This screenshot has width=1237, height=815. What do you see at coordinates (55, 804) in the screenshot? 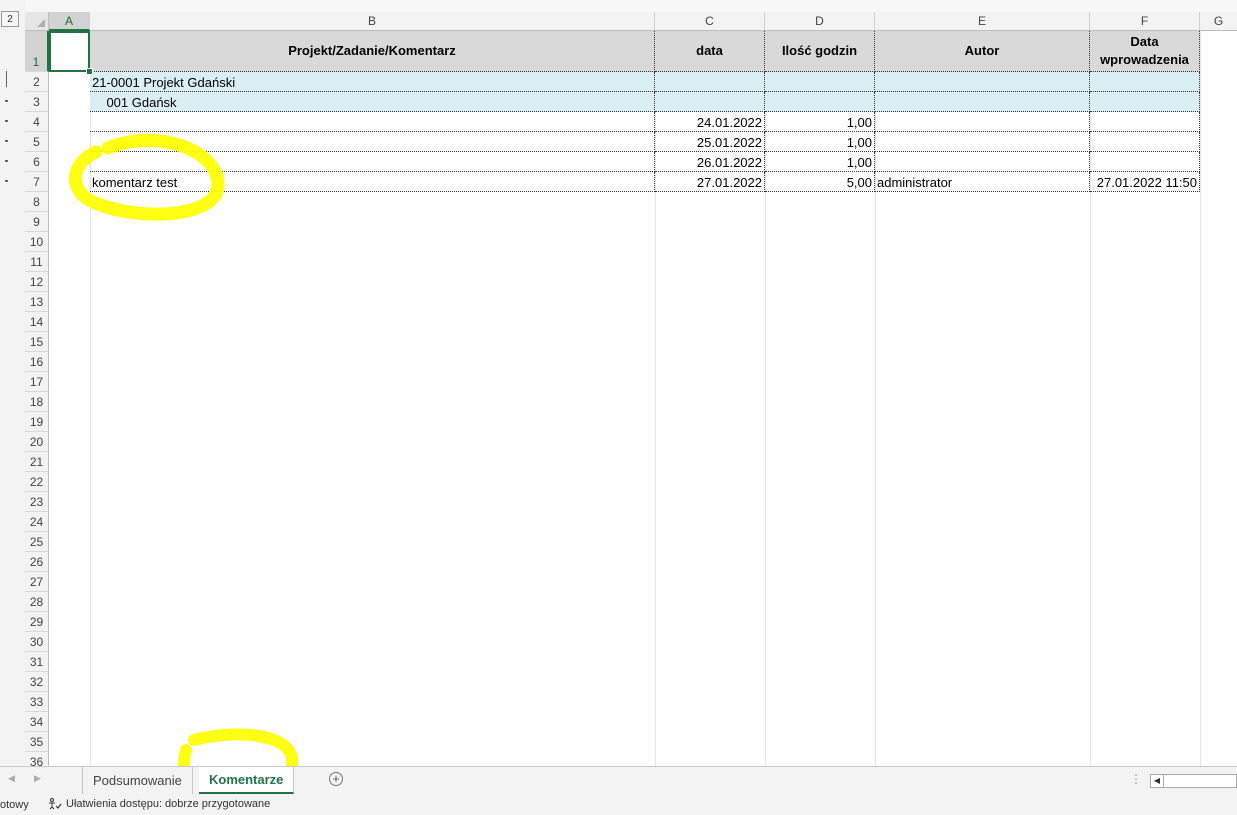
I see `accessibility-icon` at bounding box center [55, 804].